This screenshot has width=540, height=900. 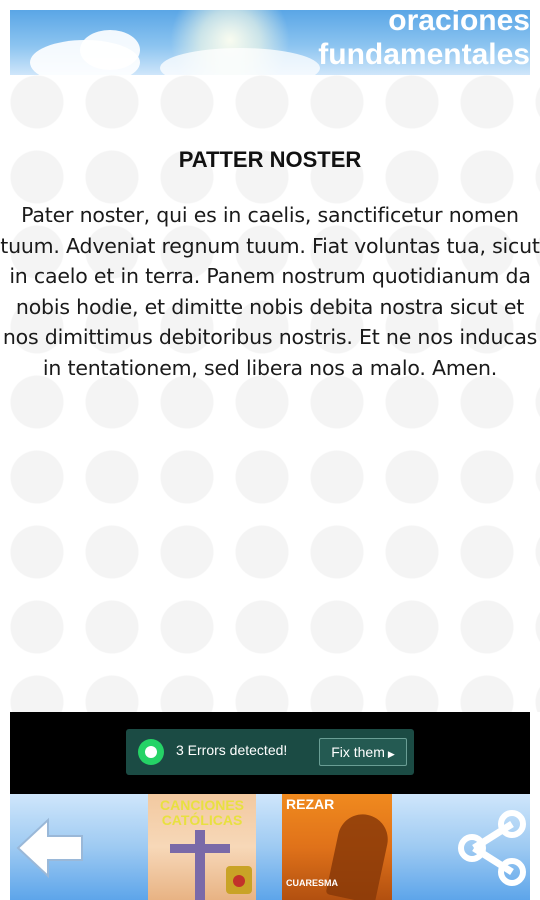 What do you see at coordinates (50, 848) in the screenshot?
I see `back-arrow-icon` at bounding box center [50, 848].